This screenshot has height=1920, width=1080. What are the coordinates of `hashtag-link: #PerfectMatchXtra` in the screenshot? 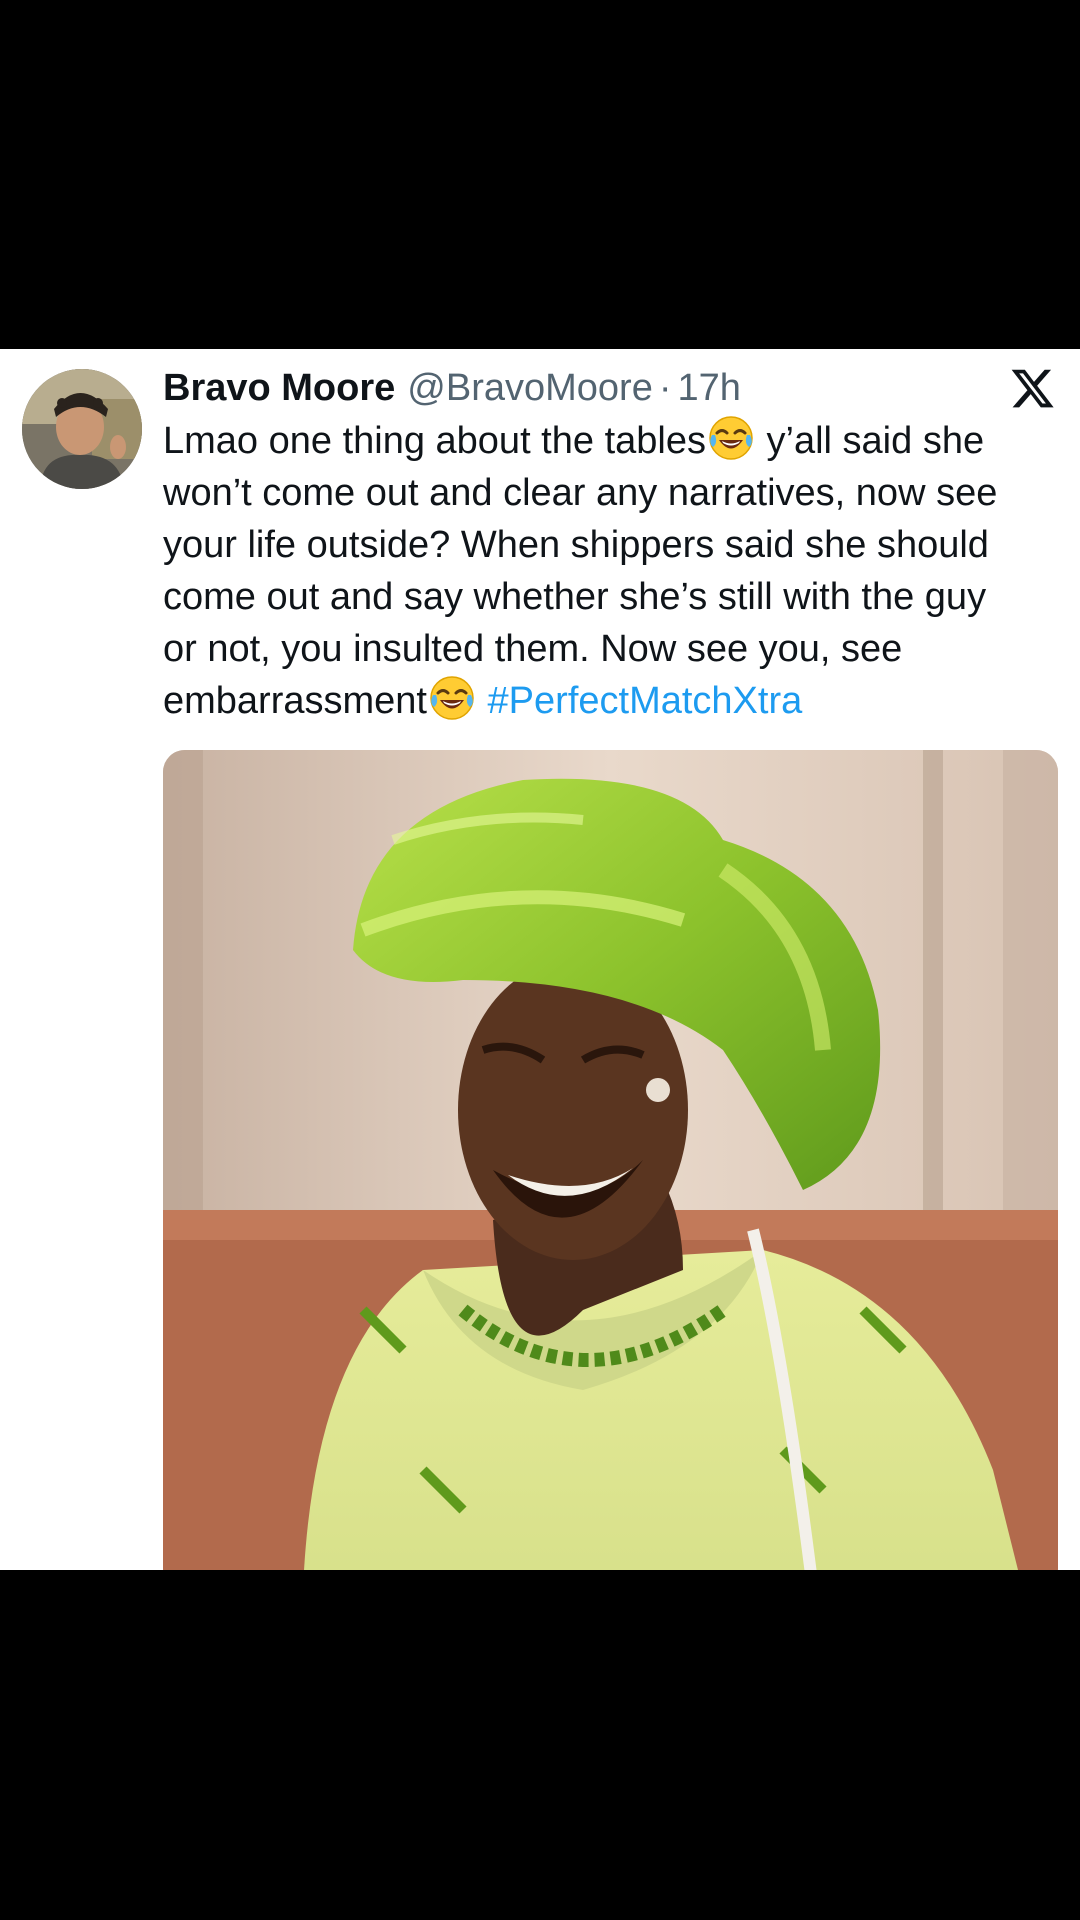 It's located at (645, 701).